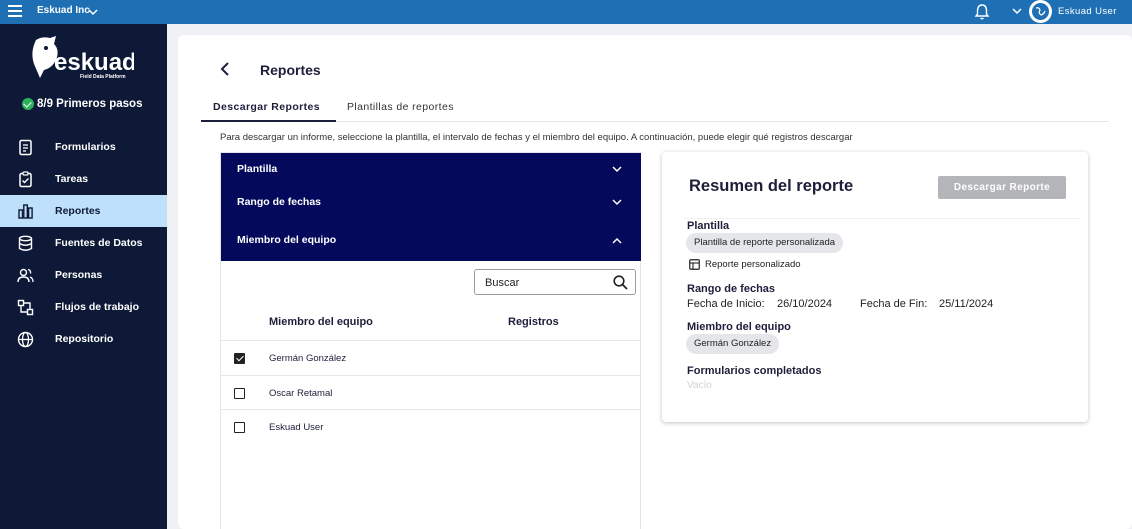 Image resolution: width=1132 pixels, height=529 pixels. What do you see at coordinates (731, 289) in the screenshot?
I see `date-range-label: Rango de fechas` at bounding box center [731, 289].